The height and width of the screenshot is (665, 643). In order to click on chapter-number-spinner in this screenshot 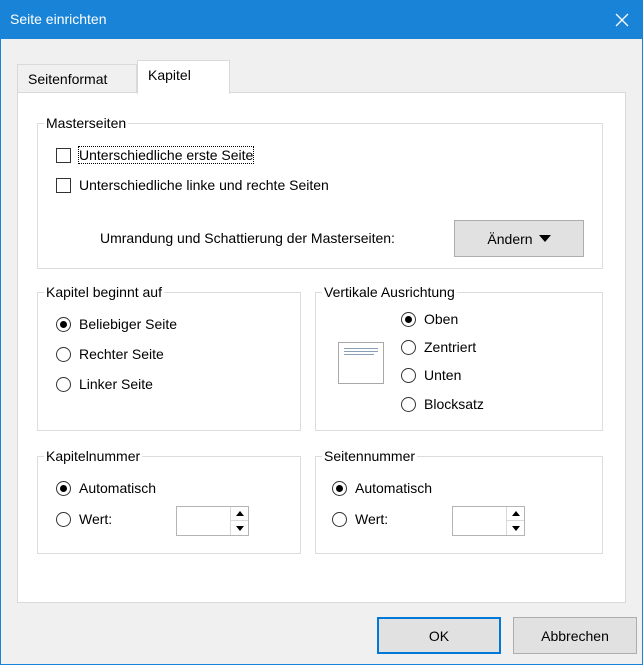, I will do `click(212, 521)`.